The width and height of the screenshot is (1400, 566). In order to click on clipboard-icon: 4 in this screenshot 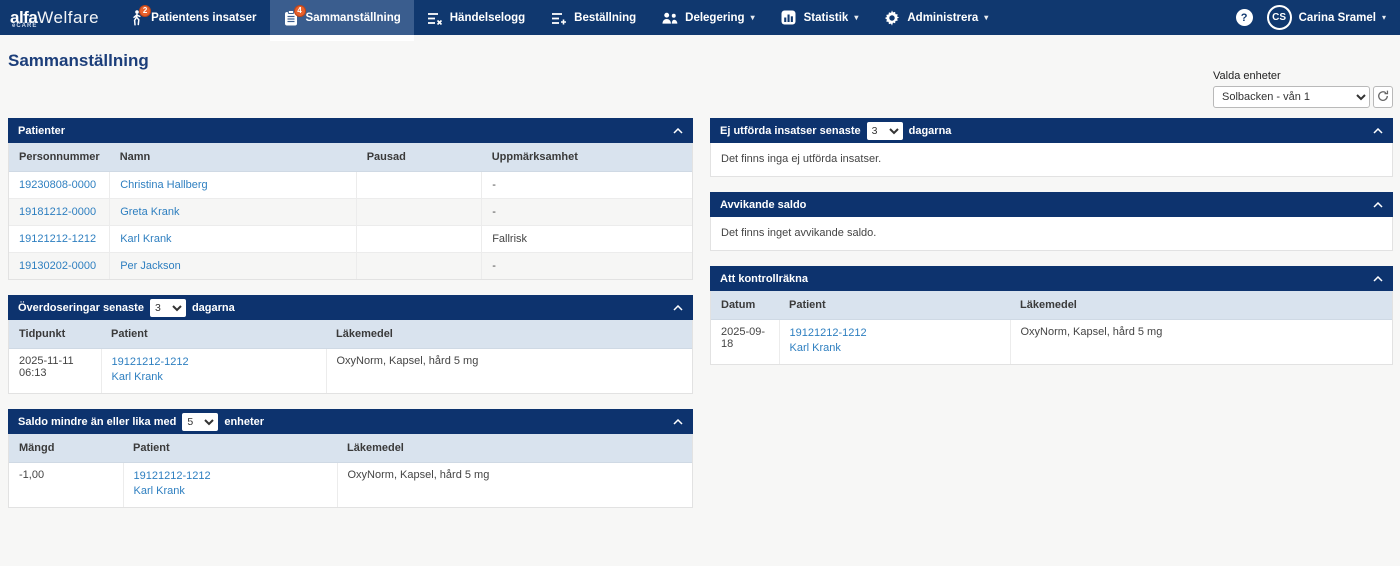, I will do `click(294, 15)`.